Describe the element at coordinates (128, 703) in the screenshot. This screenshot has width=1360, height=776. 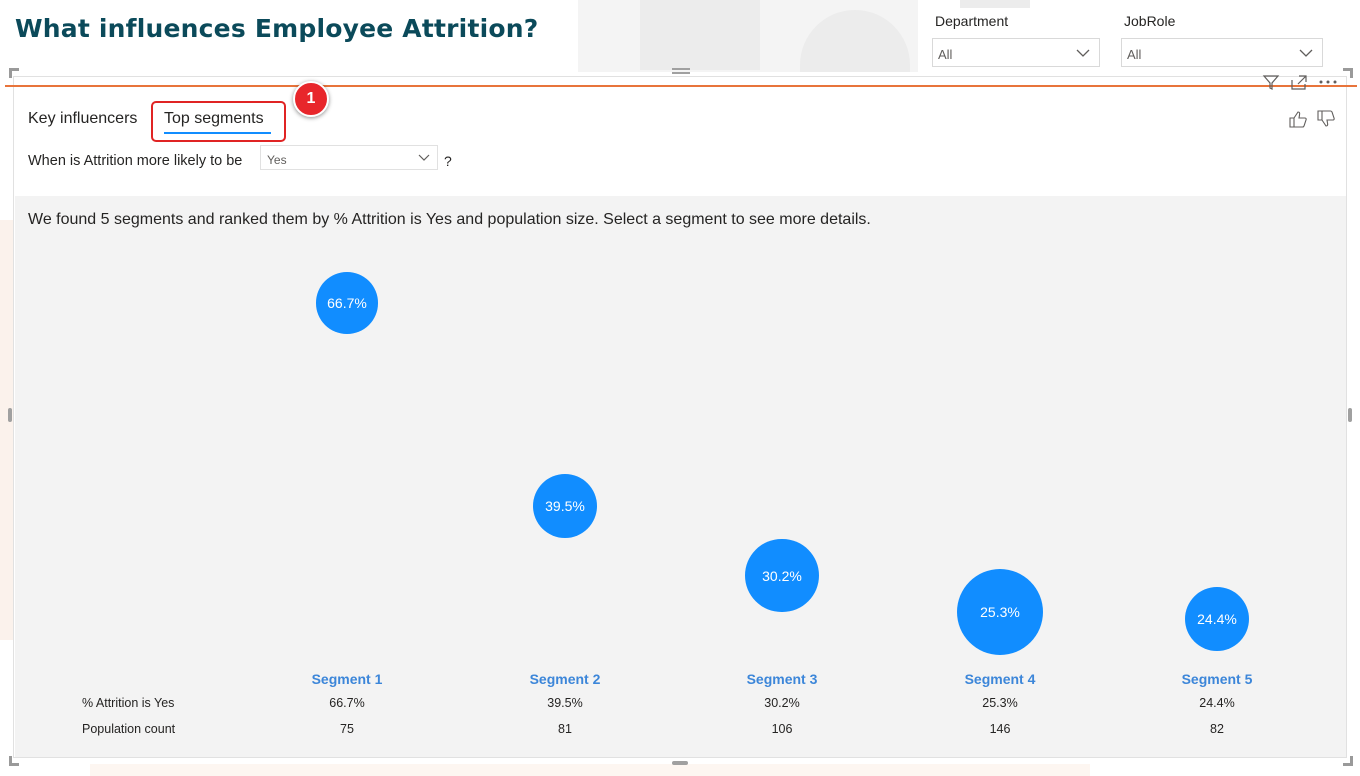
I see `row-label-attrition: % Attrition is Yes` at that location.